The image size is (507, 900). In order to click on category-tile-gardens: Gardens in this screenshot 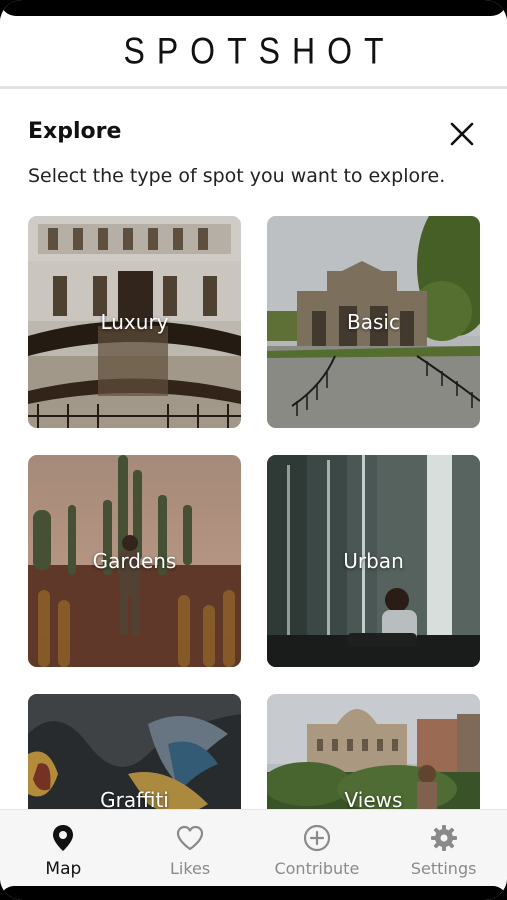, I will do `click(134, 561)`.